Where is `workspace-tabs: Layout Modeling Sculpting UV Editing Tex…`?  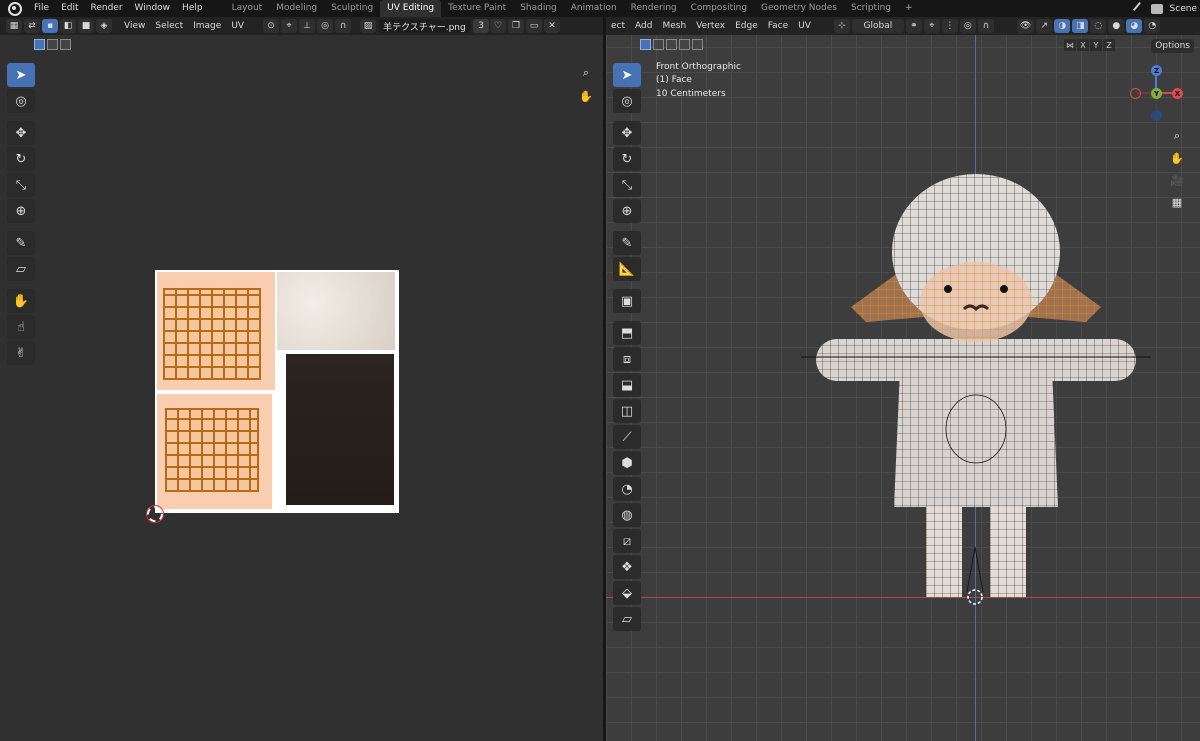 workspace-tabs: Layout Modeling Sculpting UV Editing Tex… is located at coordinates (572, 8).